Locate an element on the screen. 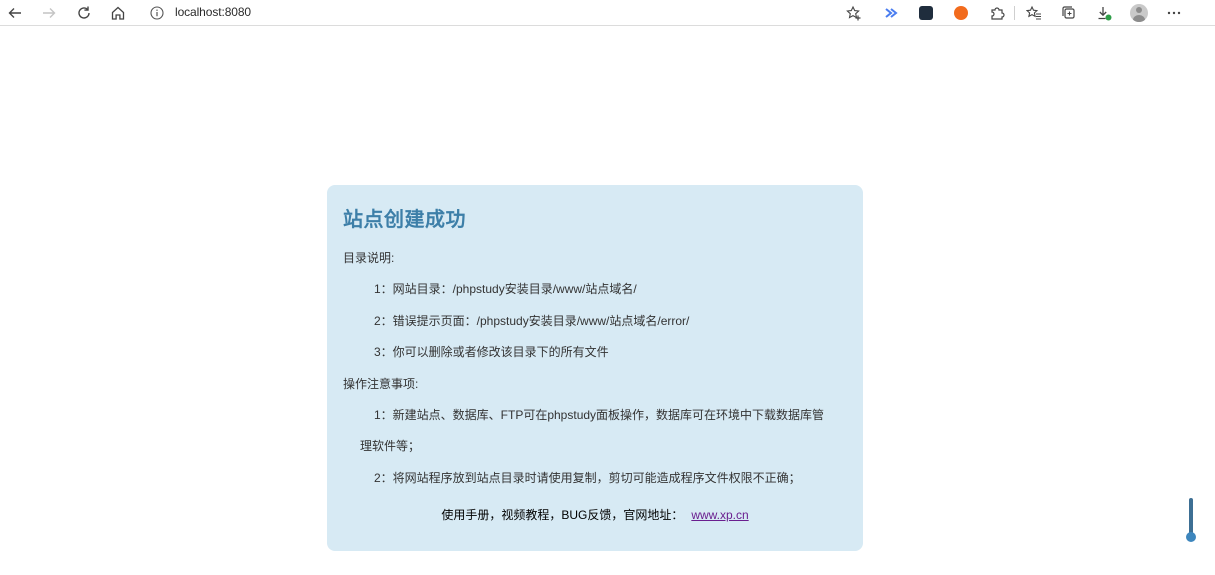  extensions-puzzle-icon is located at coordinates (997, 13).